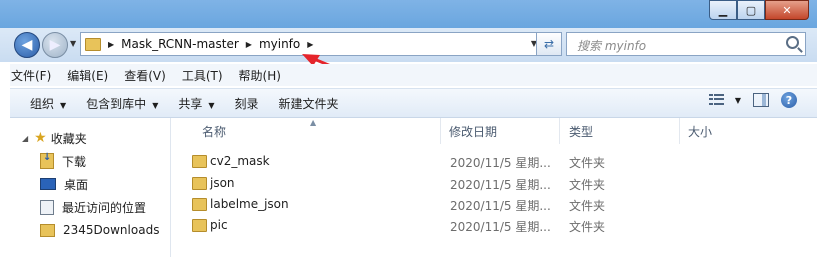 This screenshot has height=257, width=817. Describe the element at coordinates (27, 45) in the screenshot. I see `back-button: ◀` at that location.